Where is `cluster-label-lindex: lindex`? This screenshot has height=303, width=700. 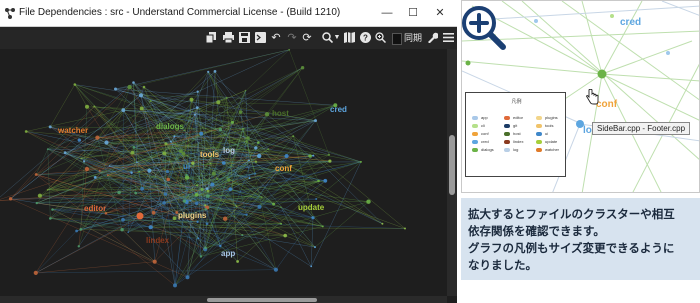 cluster-label-lindex: lindex is located at coordinates (158, 240).